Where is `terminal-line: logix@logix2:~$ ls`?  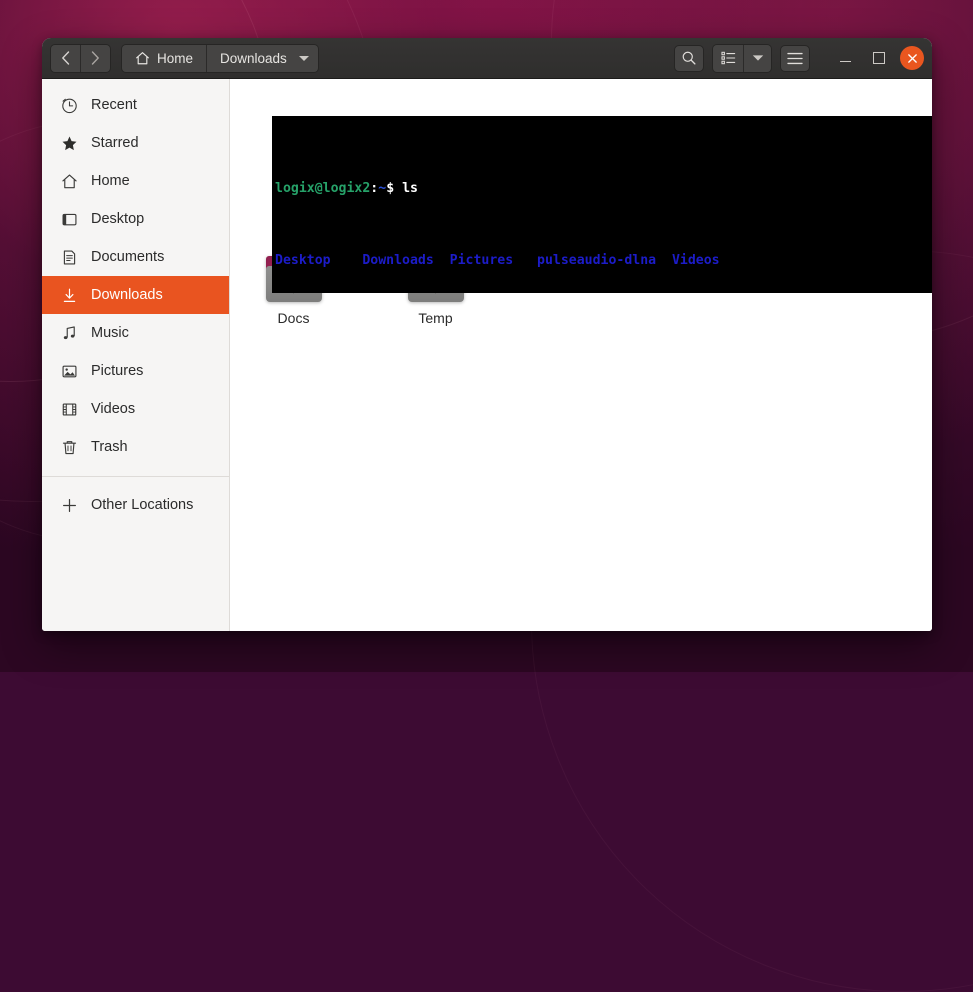 terminal-line: logix@logix2:~$ ls is located at coordinates (603, 189).